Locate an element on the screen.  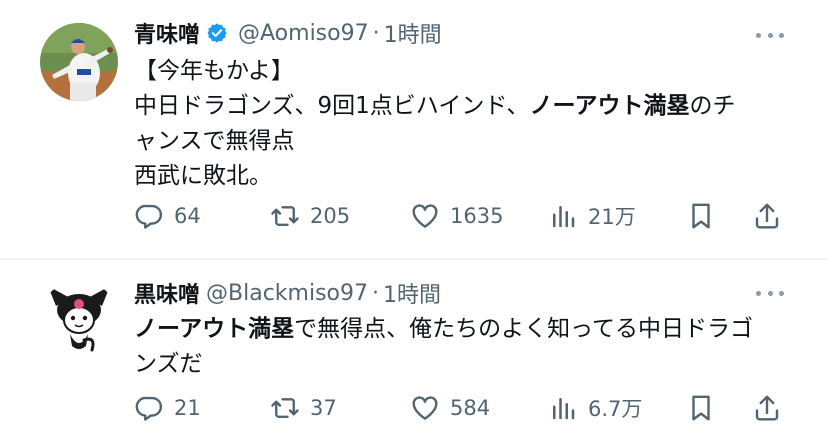
reply-button: 64 is located at coordinates (167, 216).